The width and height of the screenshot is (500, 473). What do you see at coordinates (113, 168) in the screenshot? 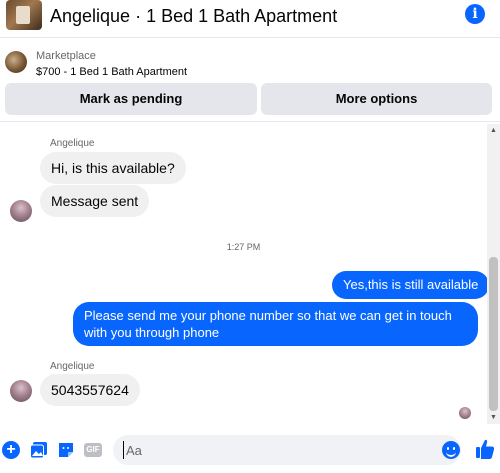
I see `incoming-message: Hi, is this available?` at bounding box center [113, 168].